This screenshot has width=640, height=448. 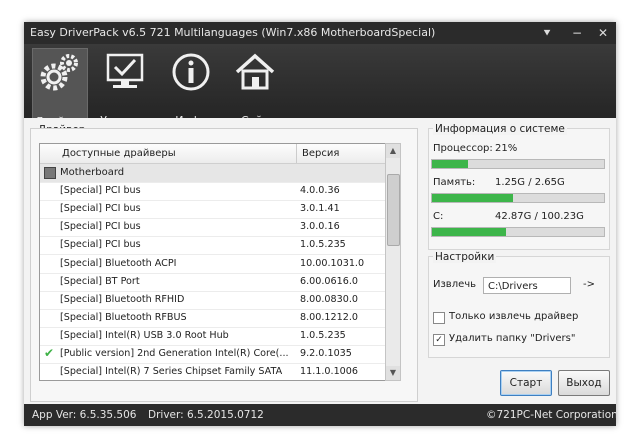 What do you see at coordinates (216, 228) in the screenshot?
I see `driver-row: [Special] PCI bus 3.0.0.16` at bounding box center [216, 228].